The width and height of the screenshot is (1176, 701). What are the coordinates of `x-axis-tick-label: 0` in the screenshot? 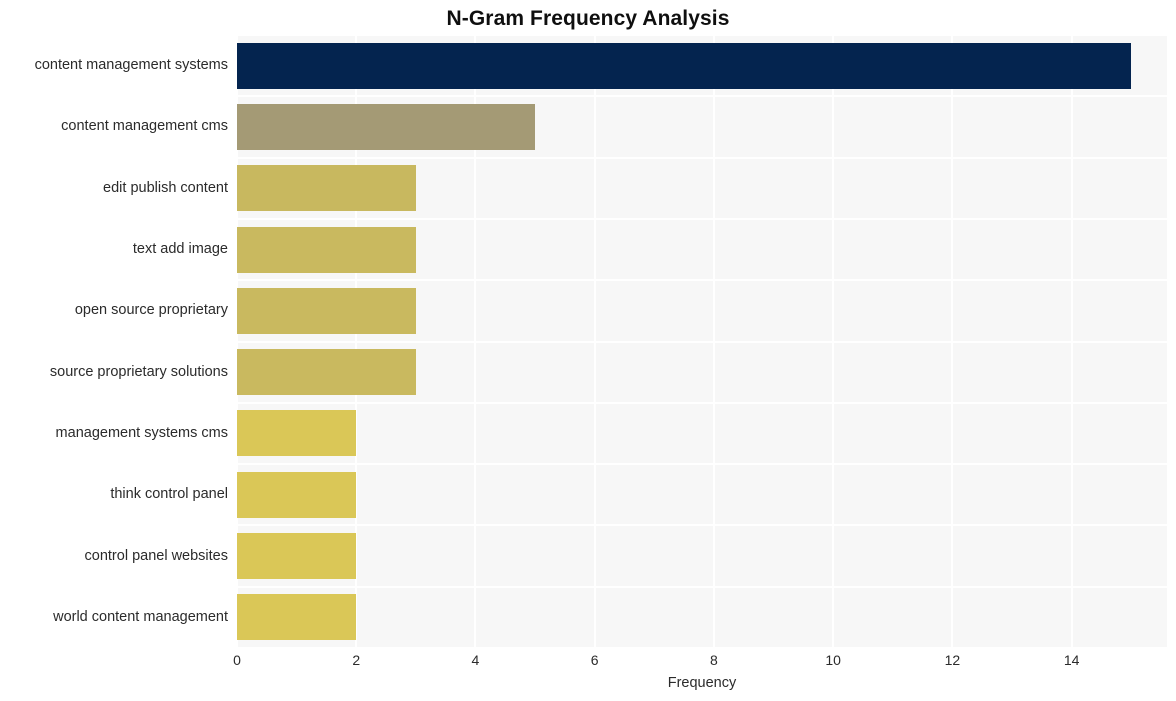 It's located at (237, 660).